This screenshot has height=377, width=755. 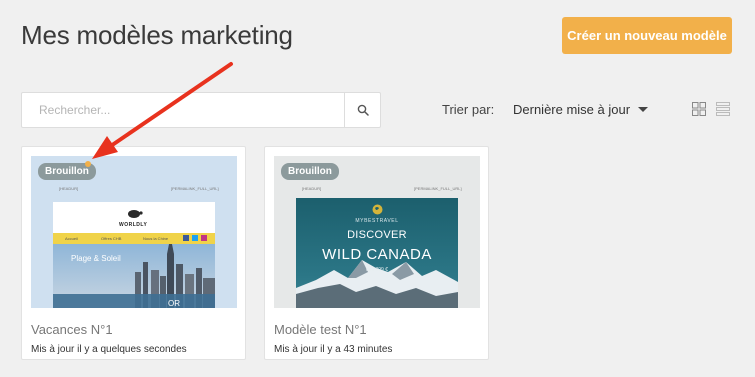 I want to click on grid-view-icon, so click(x=699, y=109).